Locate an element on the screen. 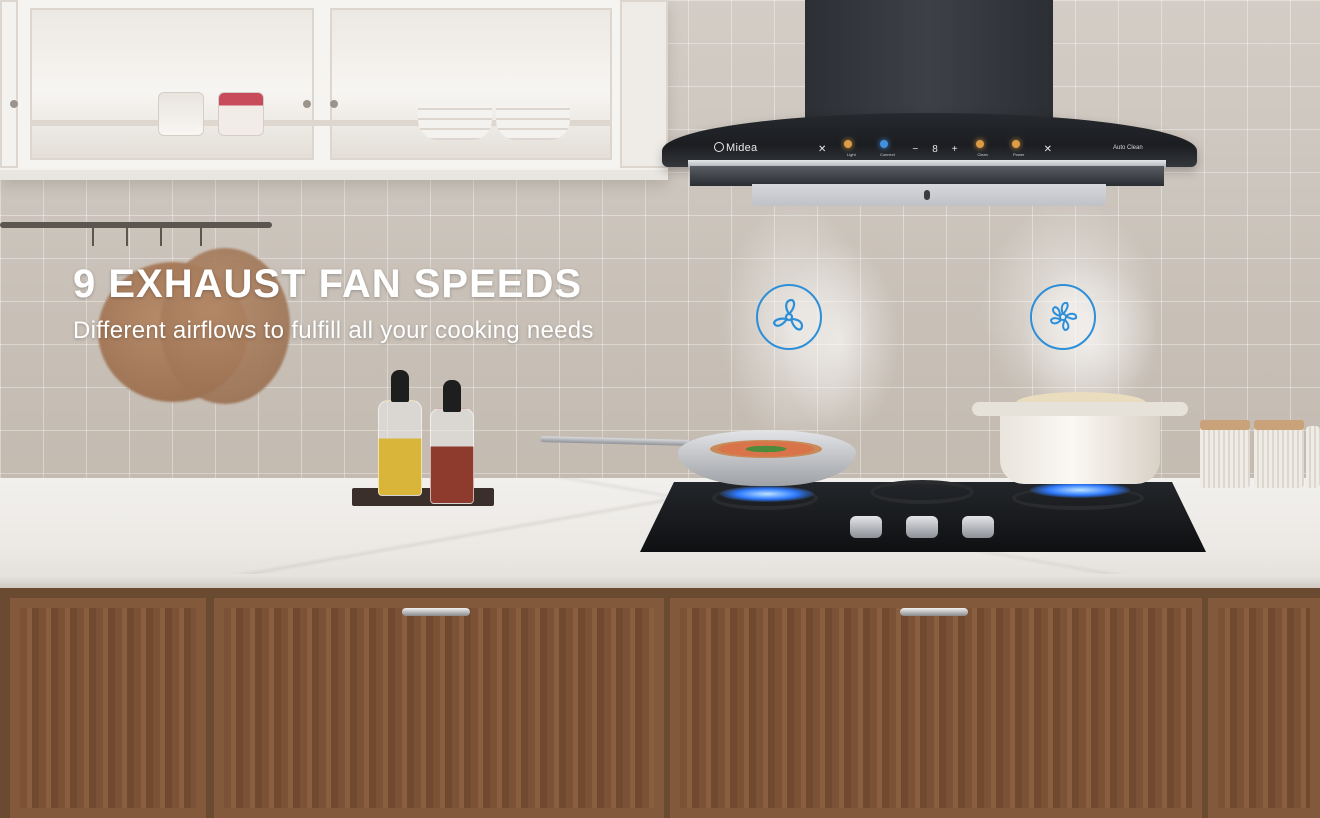 Image resolution: width=1320 pixels, height=818 pixels. pot-rim is located at coordinates (1080, 409).